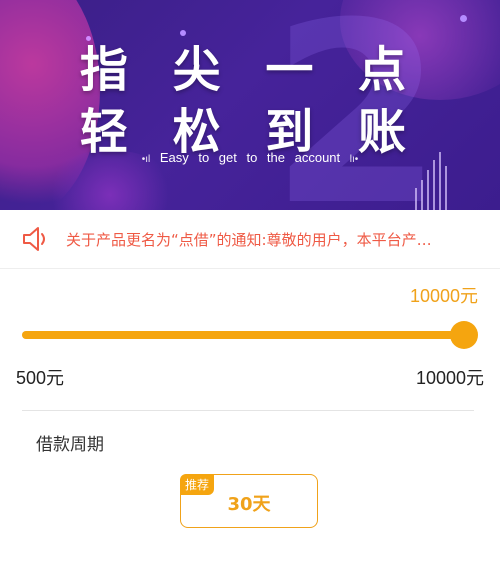 Image resolution: width=500 pixels, height=564 pixels. What do you see at coordinates (449, 378) in the screenshot?
I see `amount-max-label: 10000元` at bounding box center [449, 378].